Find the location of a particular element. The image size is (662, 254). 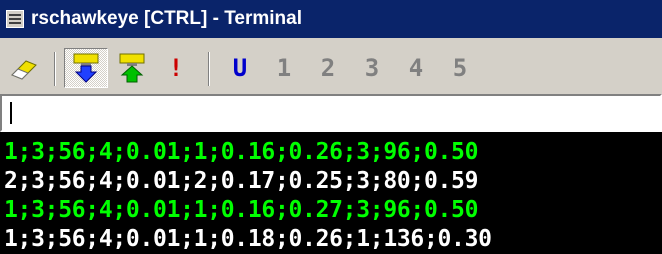

clear-button is located at coordinates (24, 68).